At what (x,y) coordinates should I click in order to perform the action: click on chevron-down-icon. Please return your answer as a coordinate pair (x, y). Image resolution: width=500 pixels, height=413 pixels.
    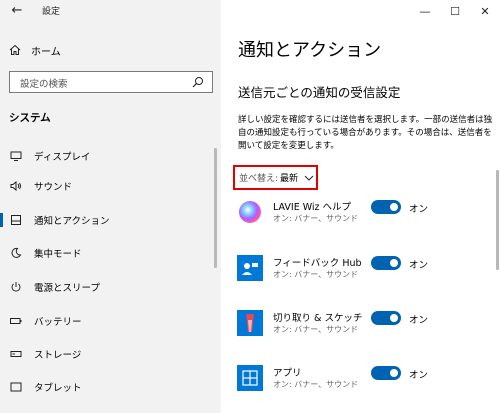
    Looking at the image, I should click on (309, 178).